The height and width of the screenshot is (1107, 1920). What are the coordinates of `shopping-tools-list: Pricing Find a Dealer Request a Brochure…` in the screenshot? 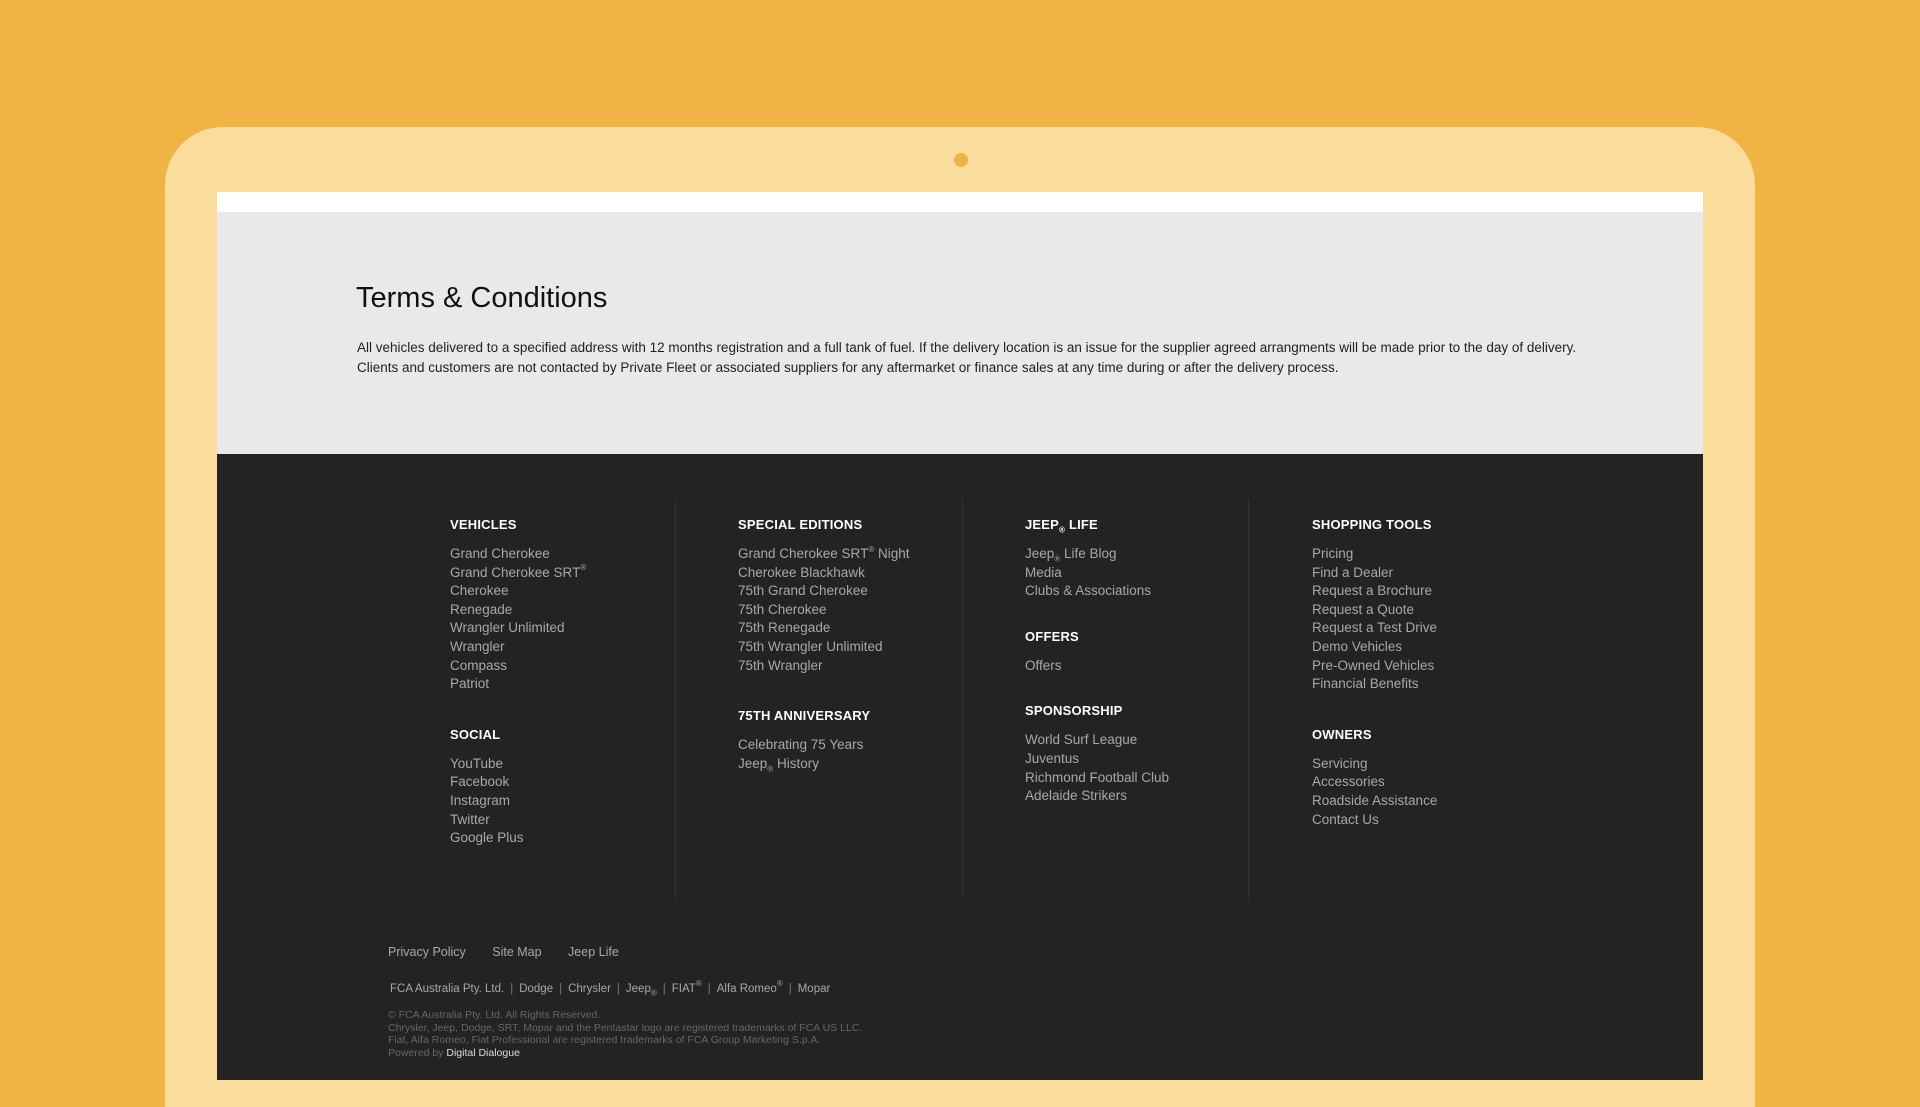 It's located at (1432, 619).